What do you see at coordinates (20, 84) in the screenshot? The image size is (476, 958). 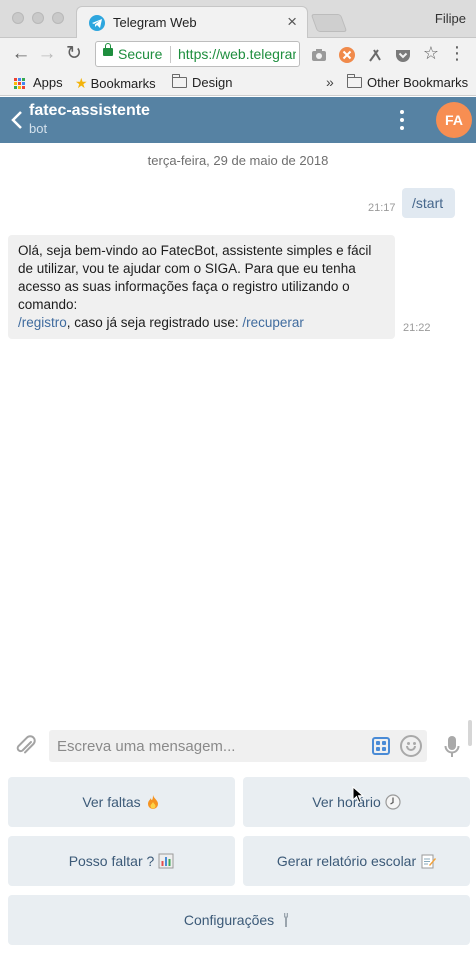 I see `apps-icon` at bounding box center [20, 84].